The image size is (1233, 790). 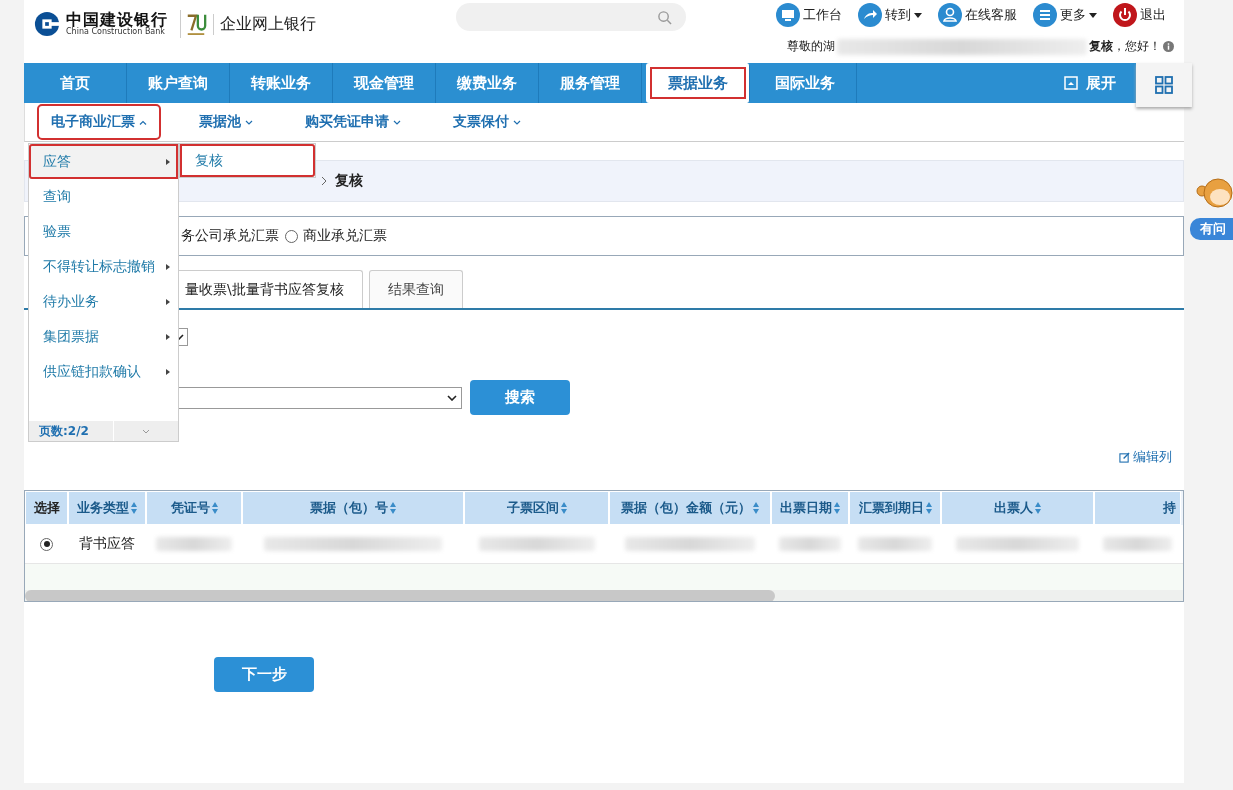 I want to click on nav-tab: 国际业务, so click(x=805, y=83).